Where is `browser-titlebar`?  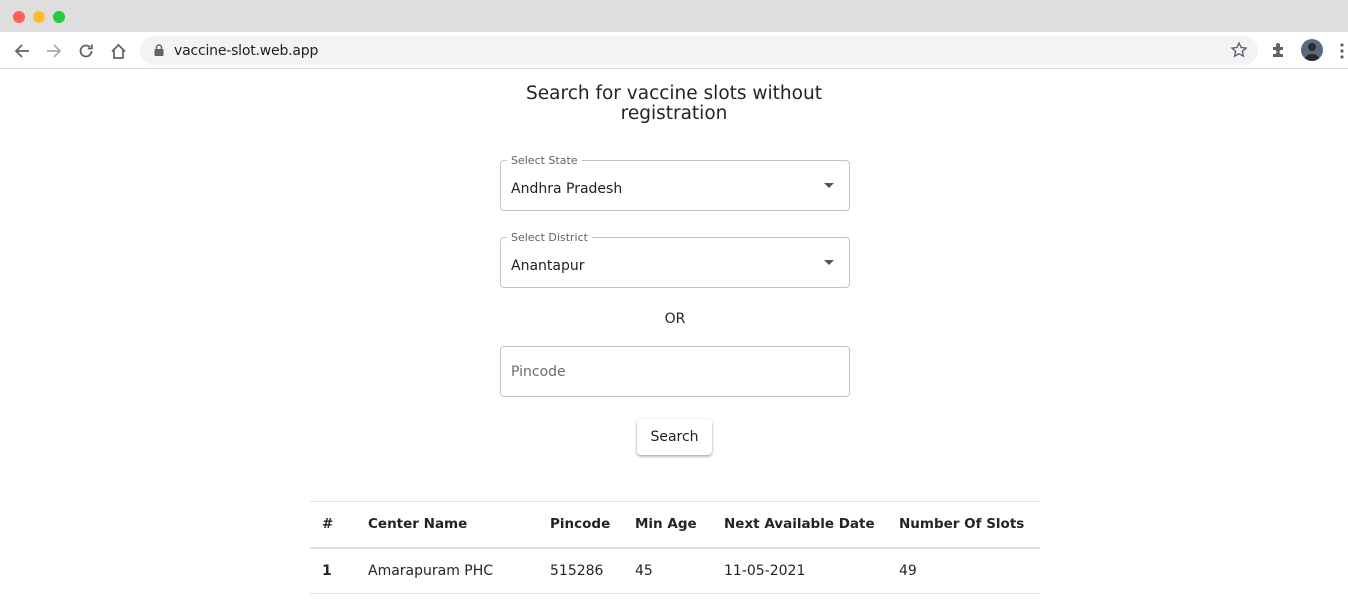
browser-titlebar is located at coordinates (674, 16).